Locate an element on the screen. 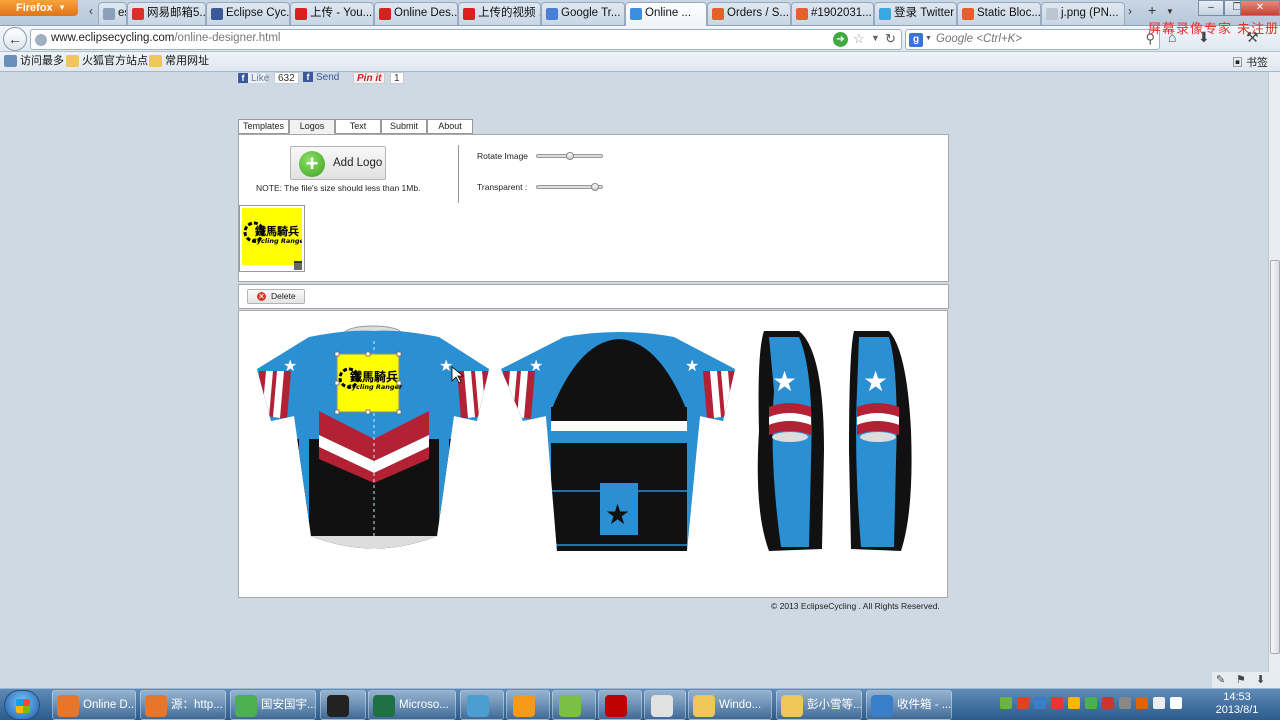 Image resolution: width=1280 pixels, height=720 pixels. bookmark-item: 常用网址 is located at coordinates (179, 61).